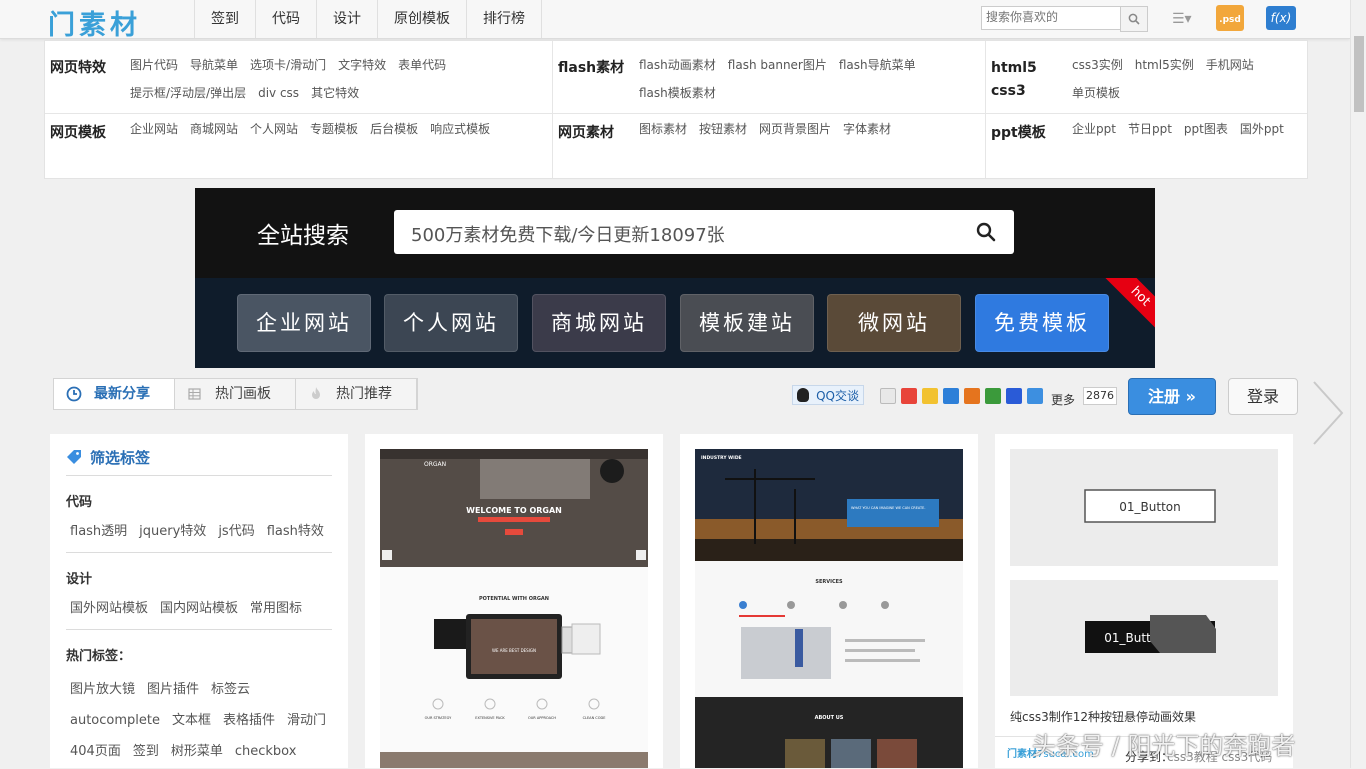  I want to click on scrollbar-thumb, so click(1359, 74).